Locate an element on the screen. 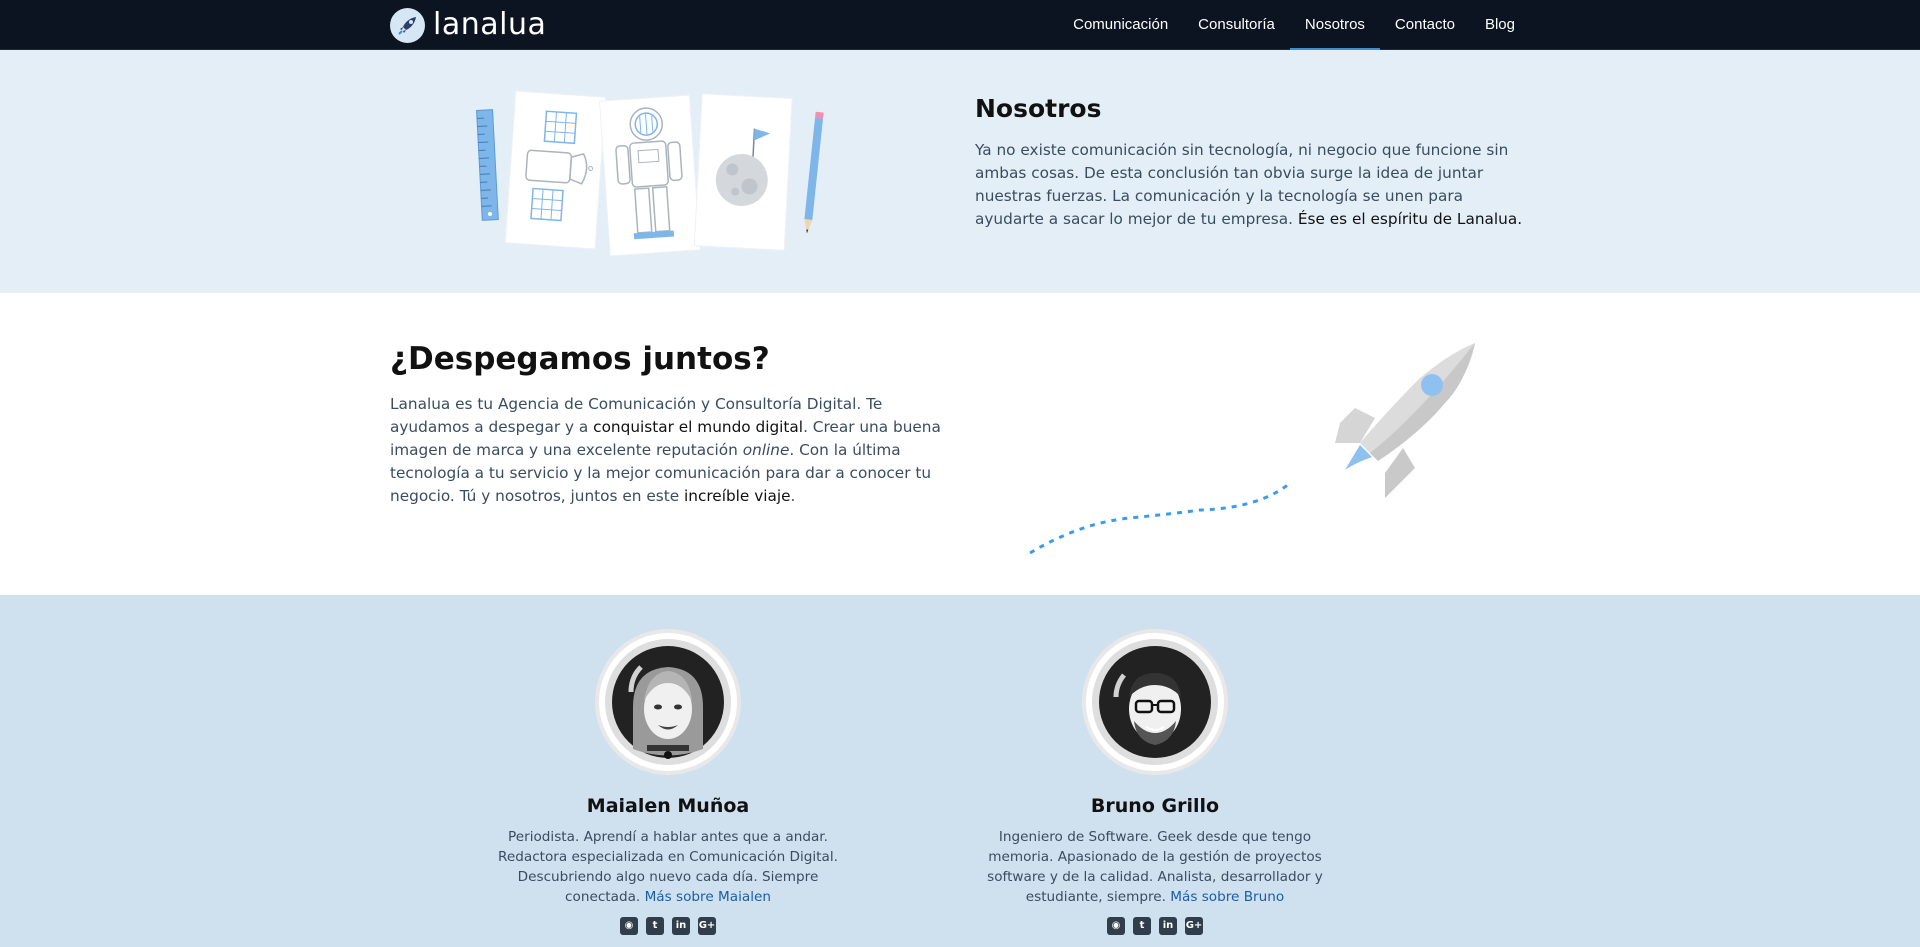 This screenshot has height=947, width=1920. launch-text-4: . is located at coordinates (793, 496).